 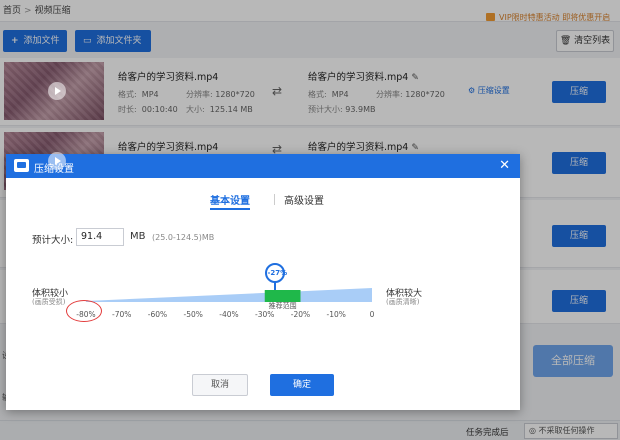 I want to click on estimated-size-label: 预计大小:, so click(x=53, y=240).